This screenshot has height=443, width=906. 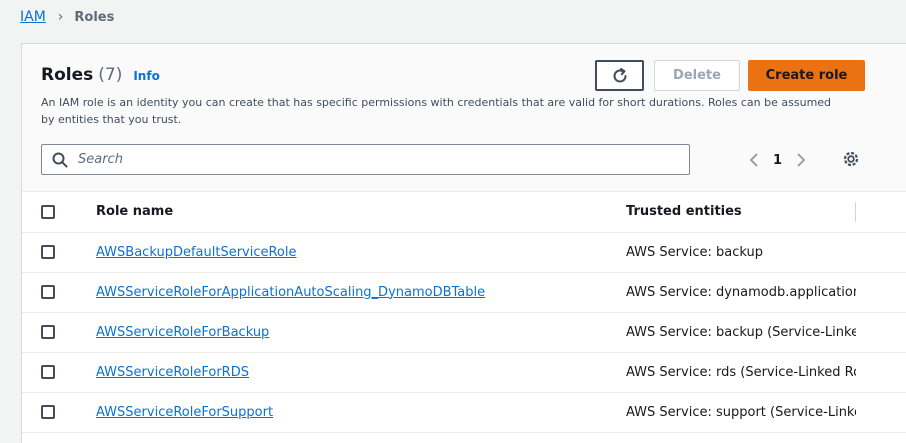 What do you see at coordinates (683, 372) in the screenshot?
I see `trusted-entity-text: AWS Service: rds` at bounding box center [683, 372].